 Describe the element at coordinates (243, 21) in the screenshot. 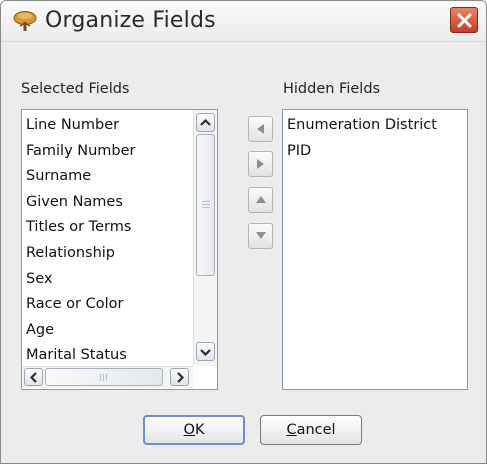

I see `title-bar: Organize Fields` at that location.